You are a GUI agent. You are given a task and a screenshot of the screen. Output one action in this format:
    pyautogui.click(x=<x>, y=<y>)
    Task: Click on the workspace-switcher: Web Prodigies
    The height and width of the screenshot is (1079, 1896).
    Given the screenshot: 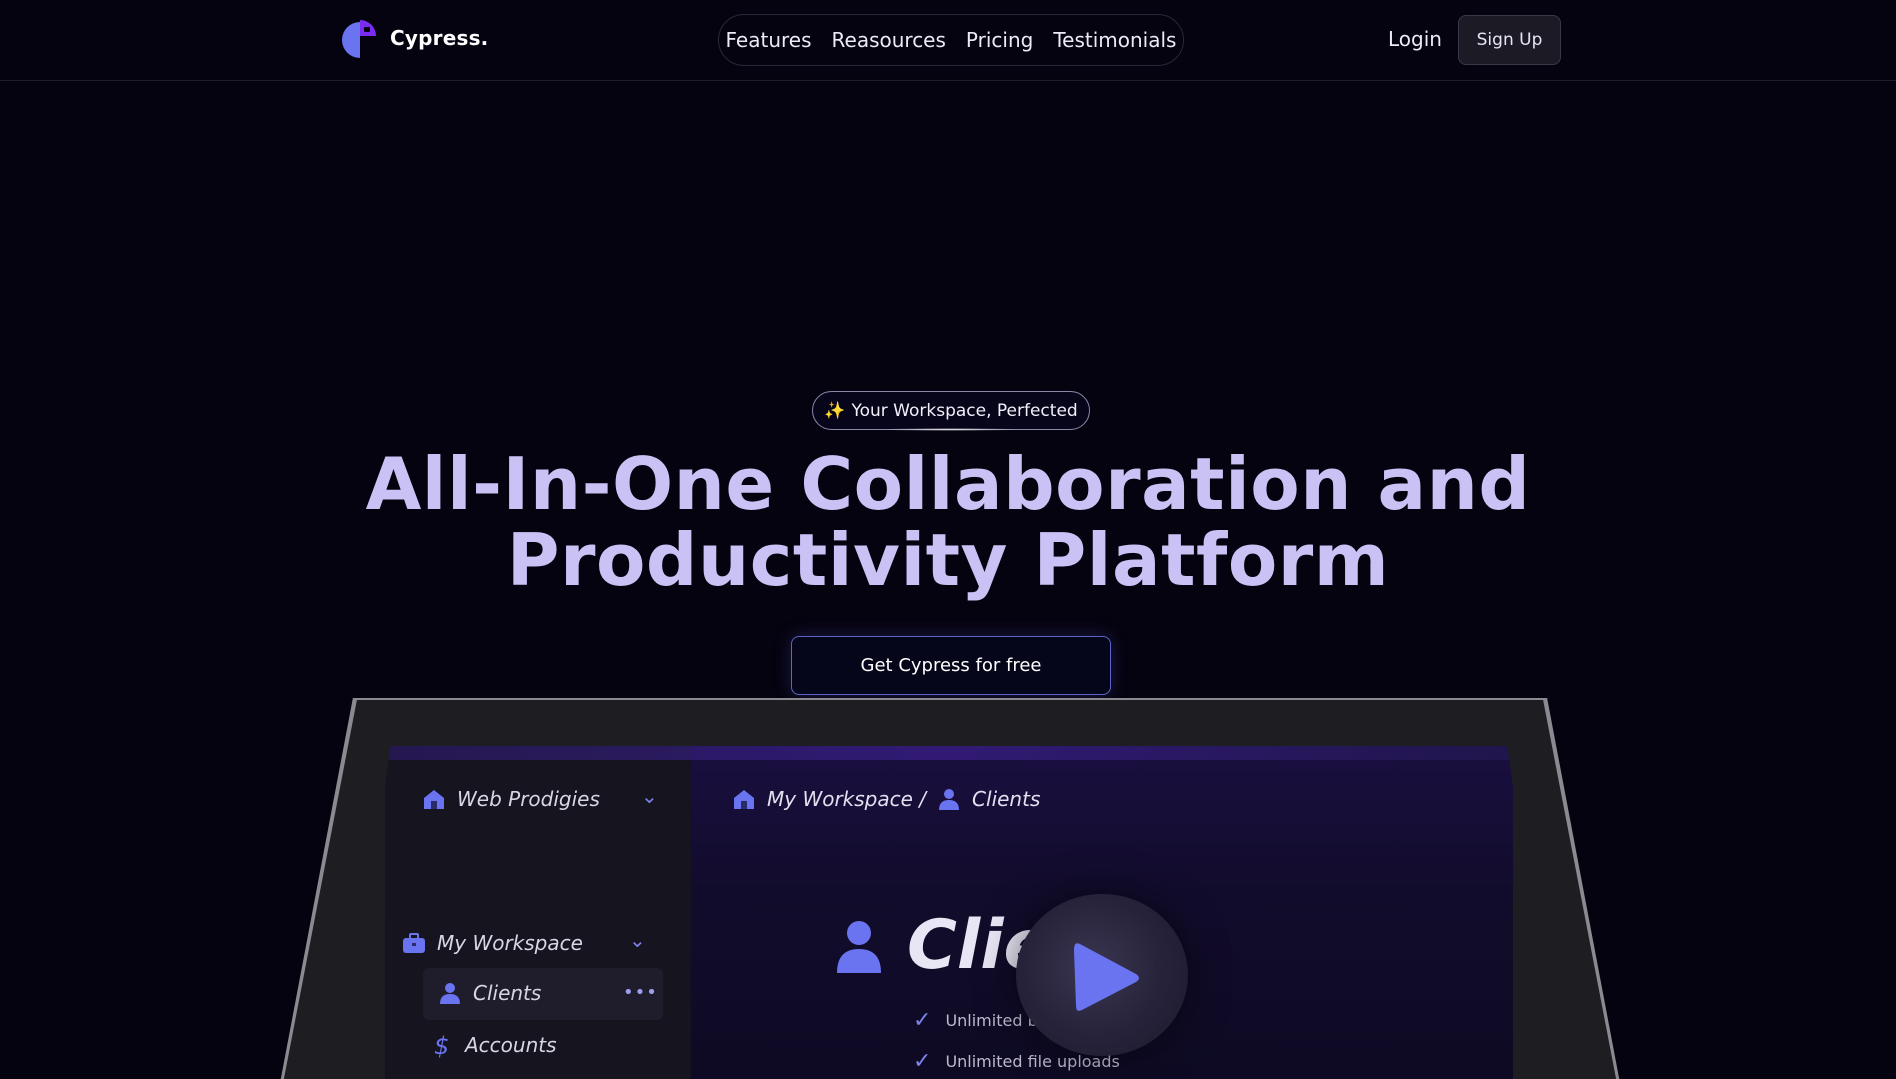 What is the action you would take?
    pyautogui.click(x=510, y=799)
    